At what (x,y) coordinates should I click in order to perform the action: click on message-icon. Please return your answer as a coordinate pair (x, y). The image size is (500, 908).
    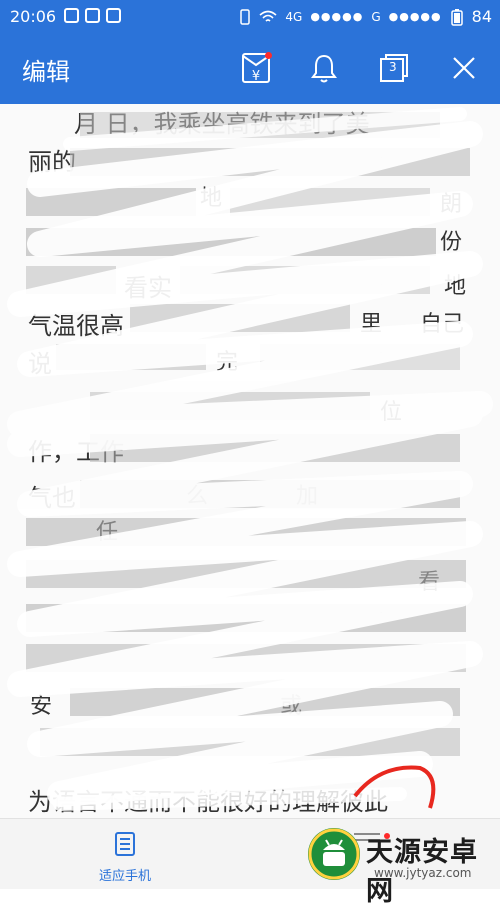
    Looking at the image, I should click on (71, 15).